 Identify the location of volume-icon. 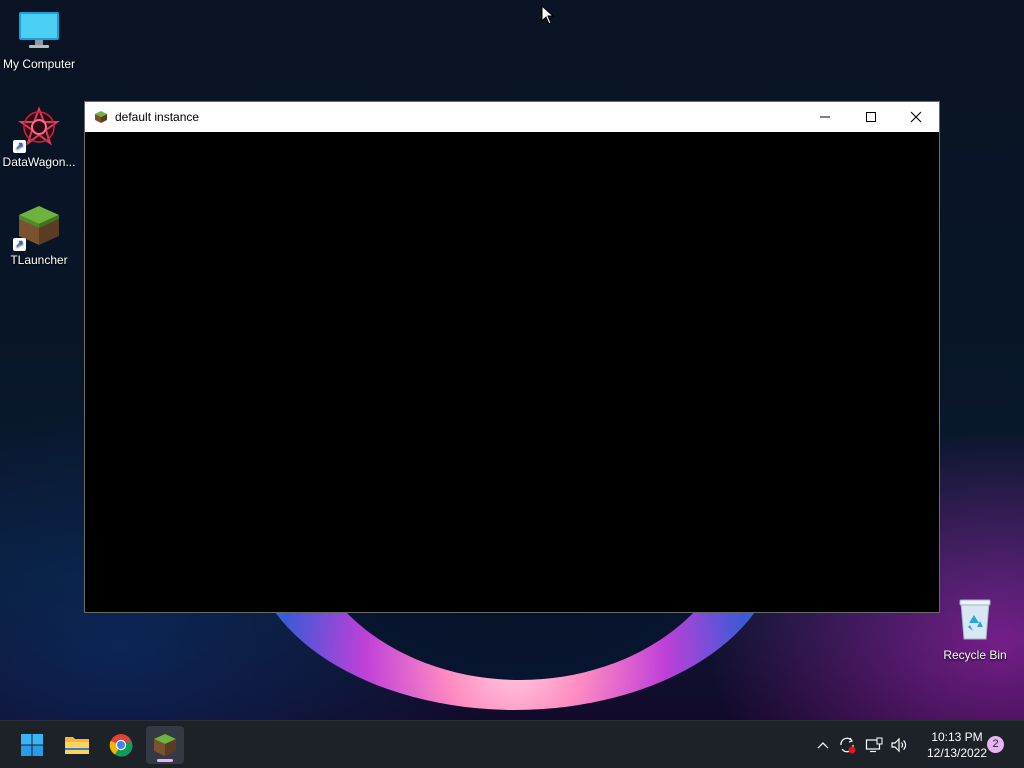
(899, 745).